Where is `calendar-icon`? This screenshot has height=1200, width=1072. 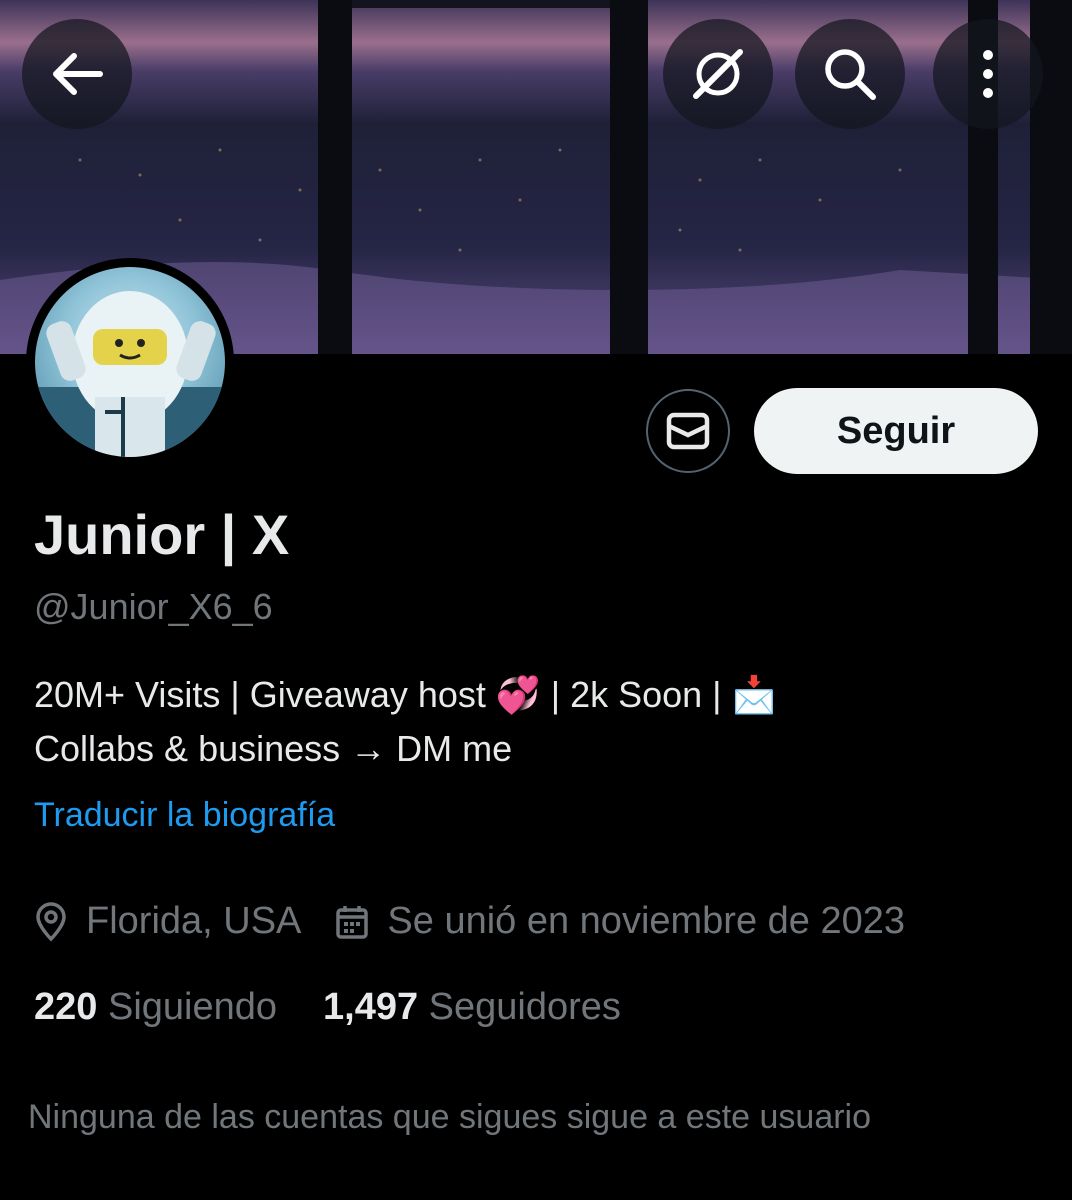 calendar-icon is located at coordinates (352, 922).